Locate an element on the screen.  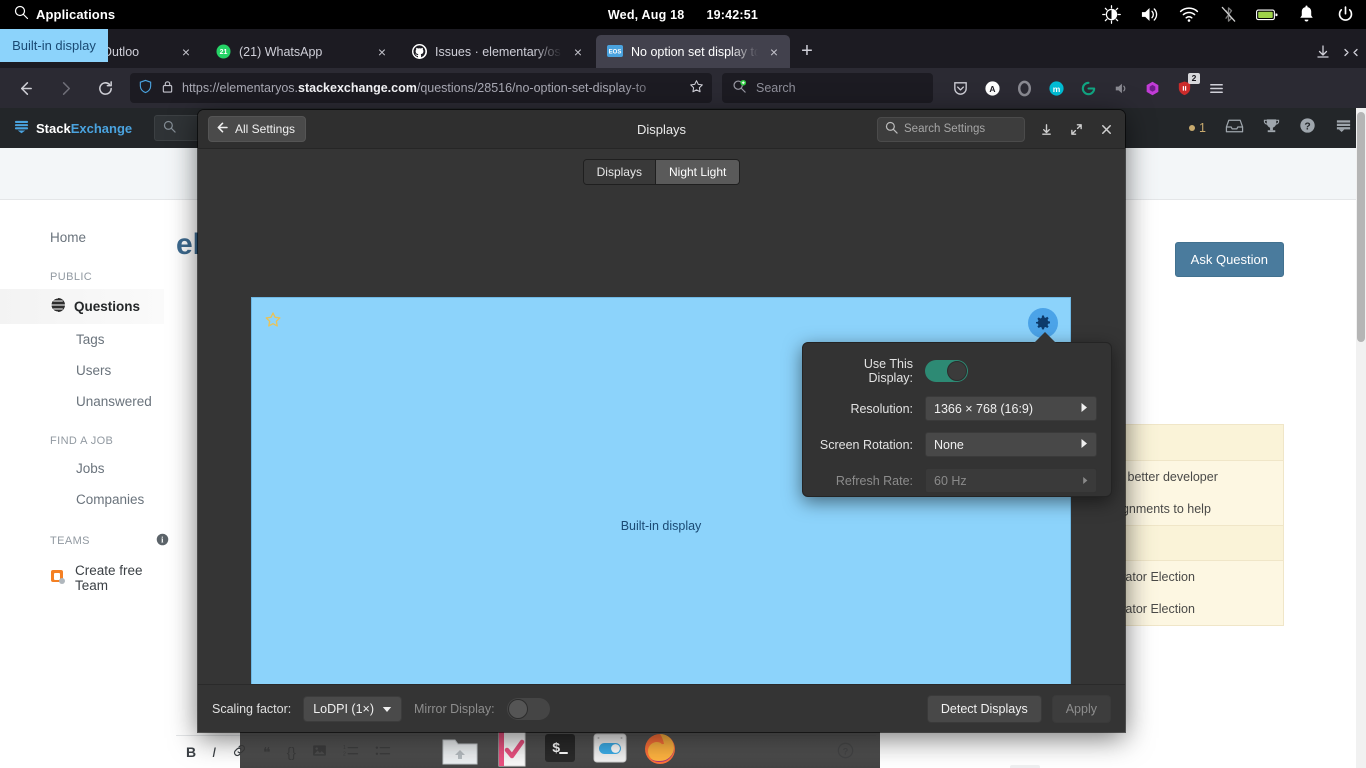
maximize-button is located at coordinates (1076, 129).